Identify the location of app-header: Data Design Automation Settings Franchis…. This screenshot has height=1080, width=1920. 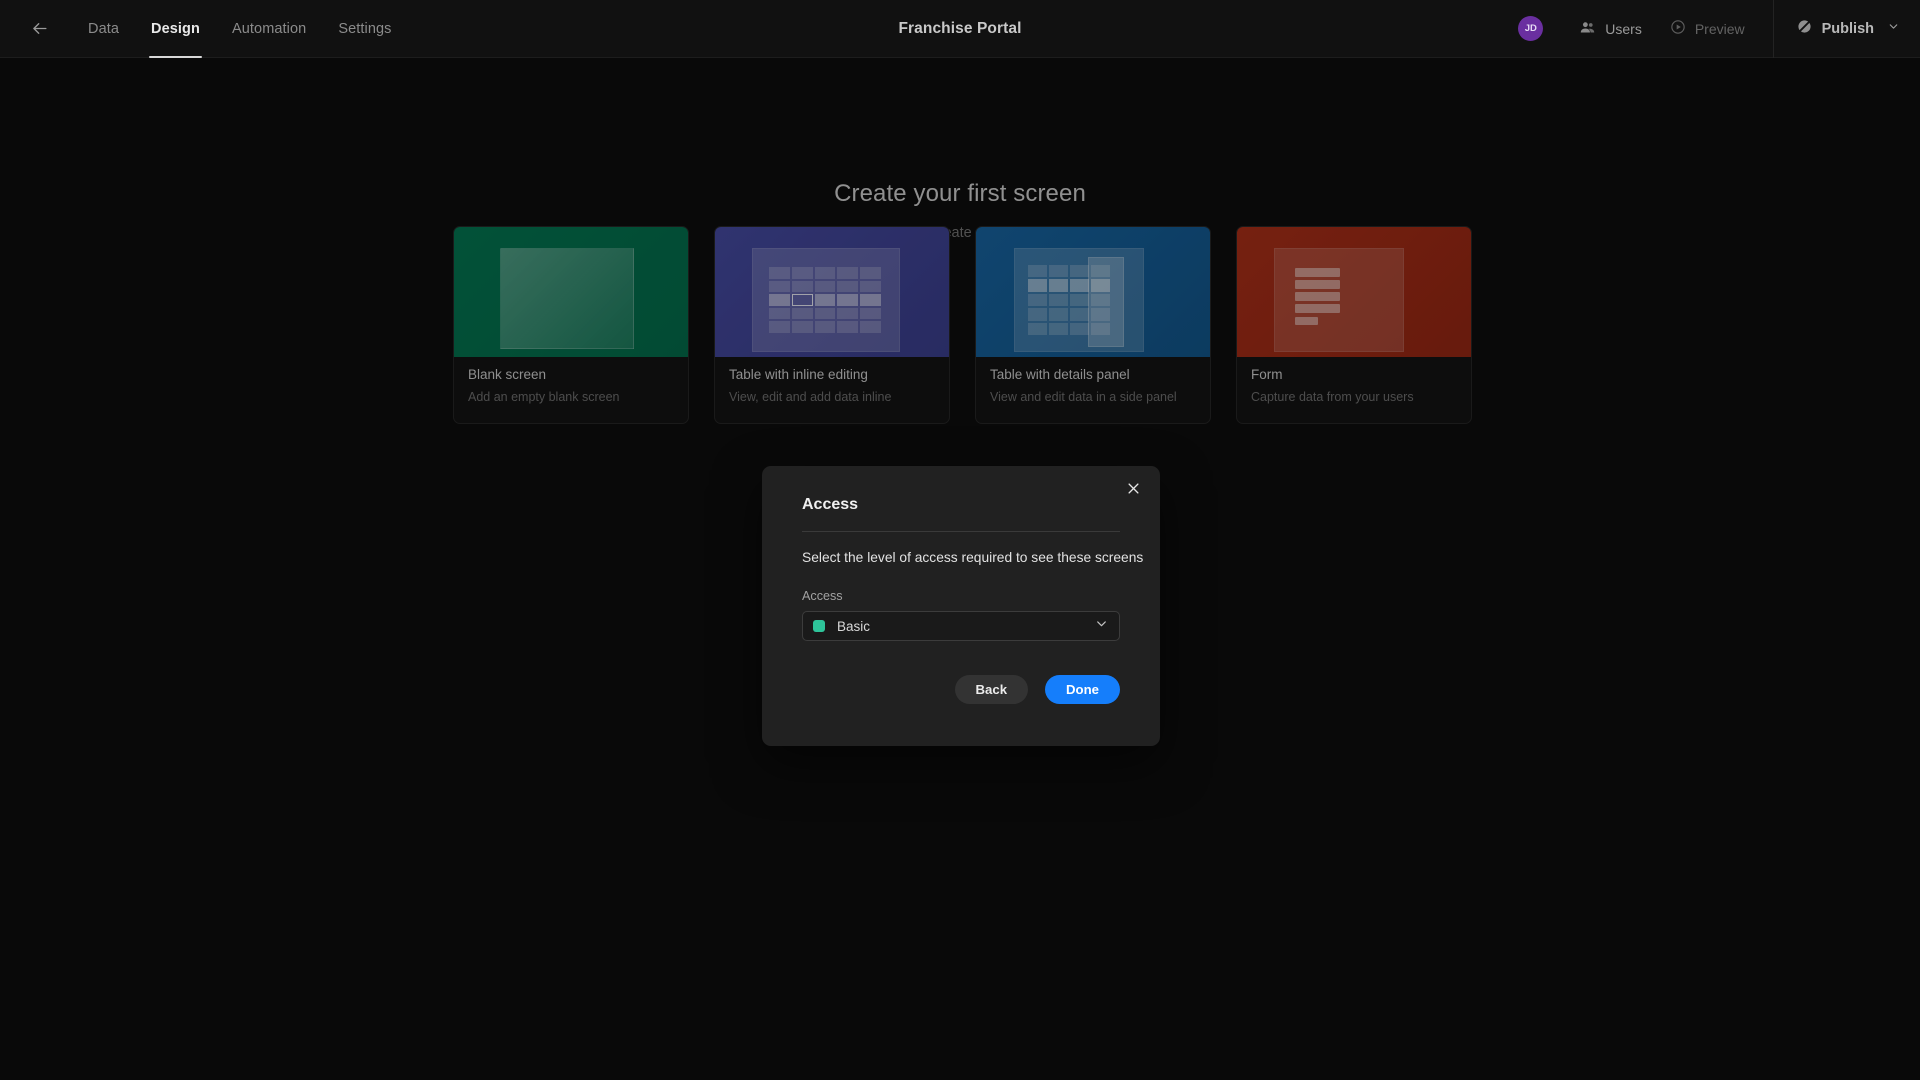
(960, 29).